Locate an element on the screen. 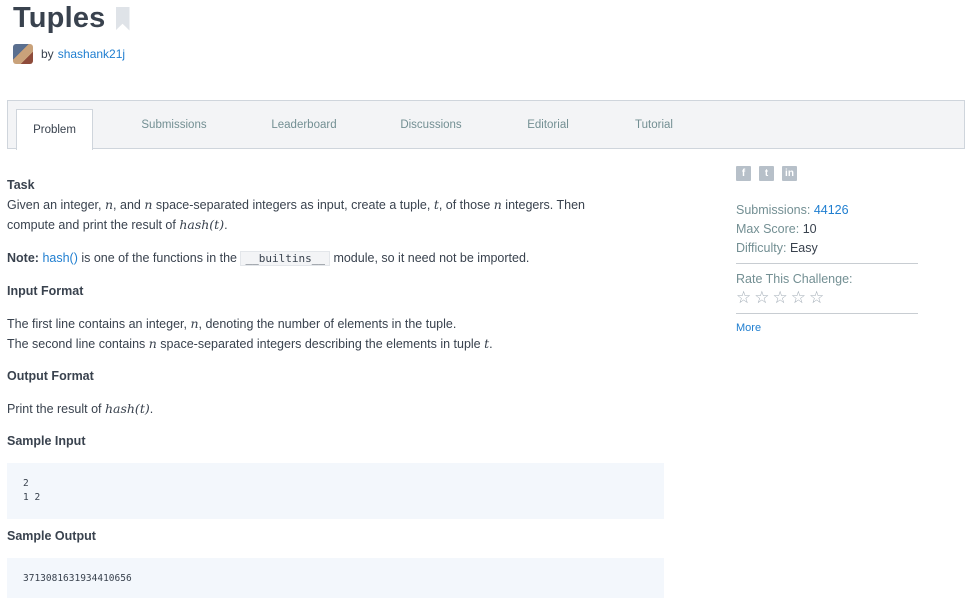 The width and height of the screenshot is (978, 603). page-title: Tuples is located at coordinates (59, 18).